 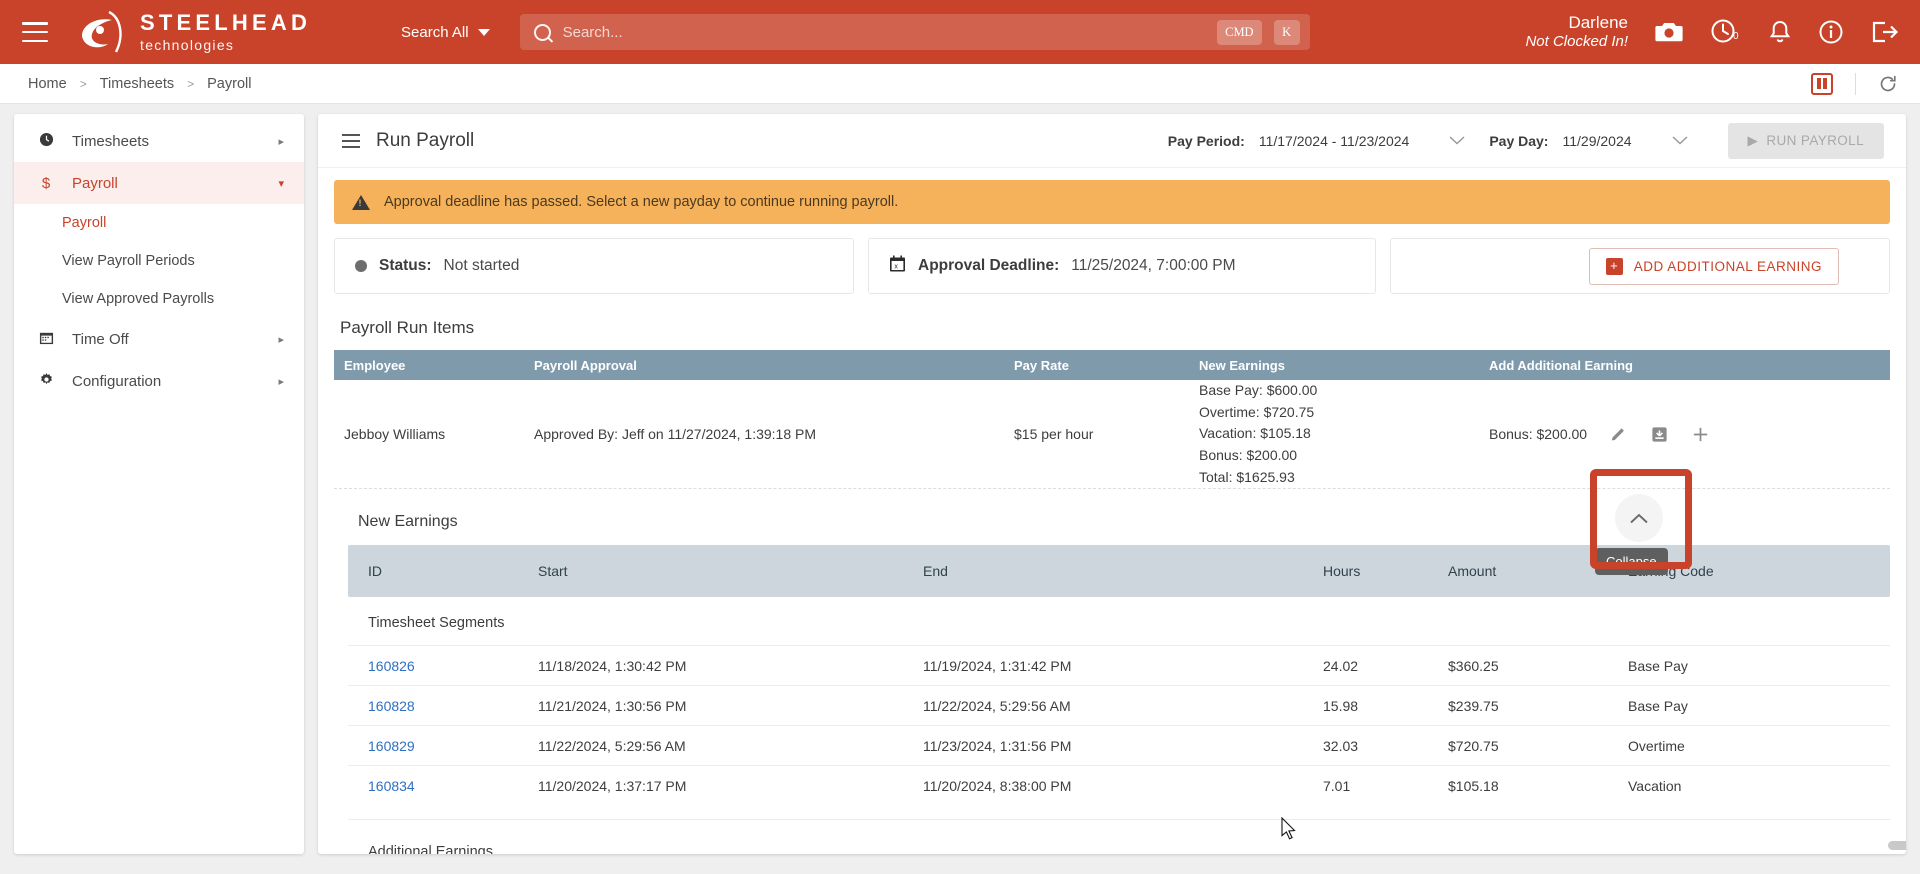 What do you see at coordinates (159, 183) in the screenshot?
I see `sidebar-item-payroll: $ Payroll ▾` at bounding box center [159, 183].